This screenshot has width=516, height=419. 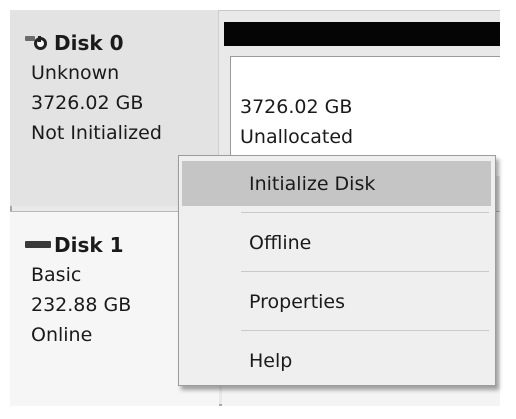 What do you see at coordinates (336, 301) in the screenshot?
I see `menu-item-properties: Properties` at bounding box center [336, 301].